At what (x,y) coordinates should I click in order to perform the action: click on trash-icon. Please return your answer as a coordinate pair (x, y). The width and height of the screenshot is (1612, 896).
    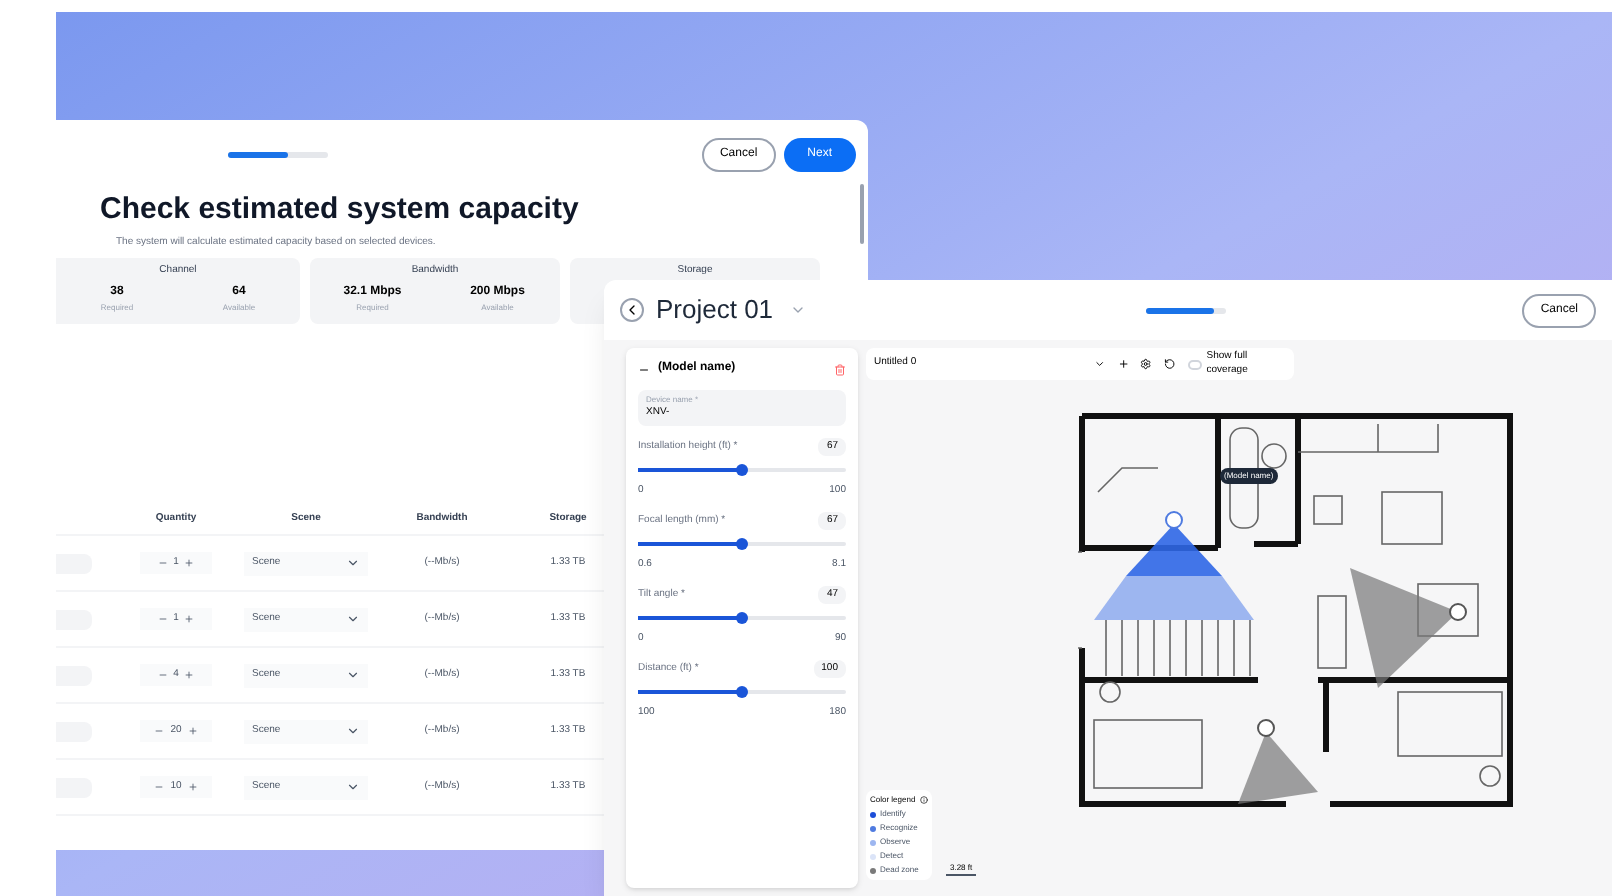
    Looking at the image, I should click on (840, 369).